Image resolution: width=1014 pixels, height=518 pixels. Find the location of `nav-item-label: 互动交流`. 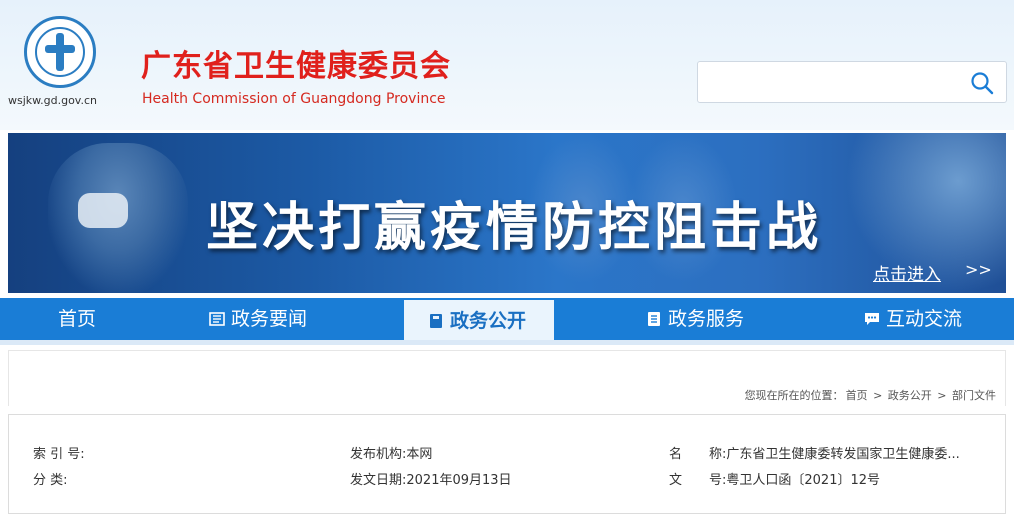

nav-item-label: 互动交流 is located at coordinates (924, 319).